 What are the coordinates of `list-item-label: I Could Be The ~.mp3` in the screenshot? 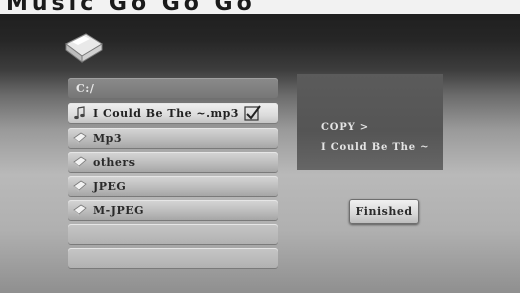 It's located at (166, 113).